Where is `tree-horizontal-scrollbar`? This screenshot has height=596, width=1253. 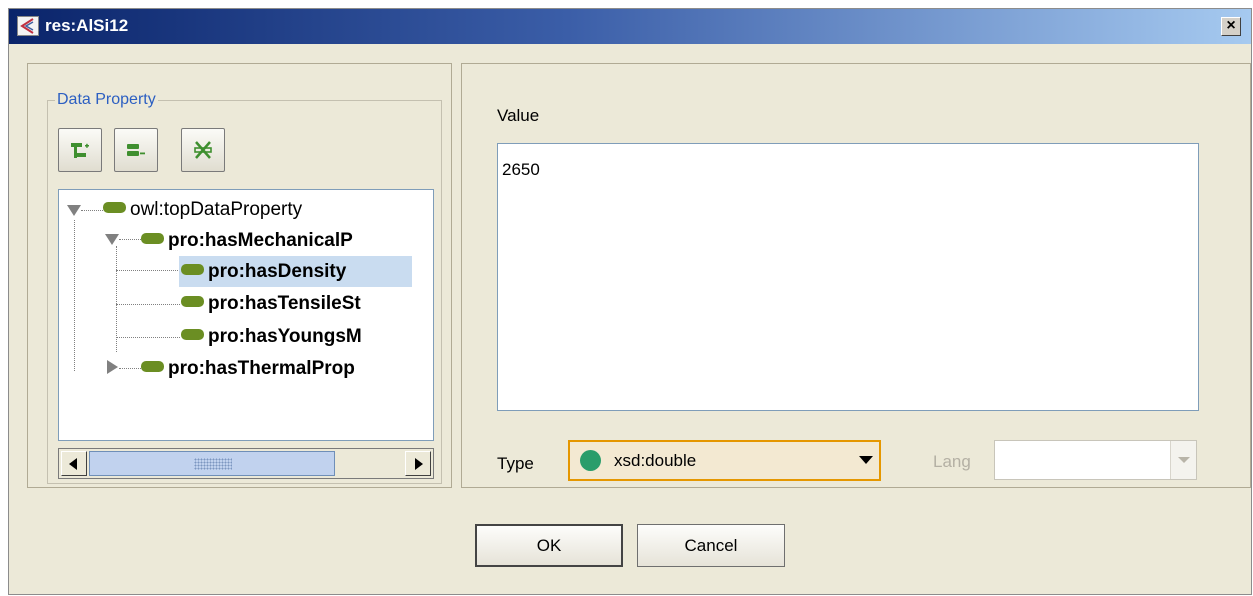
tree-horizontal-scrollbar is located at coordinates (246, 463).